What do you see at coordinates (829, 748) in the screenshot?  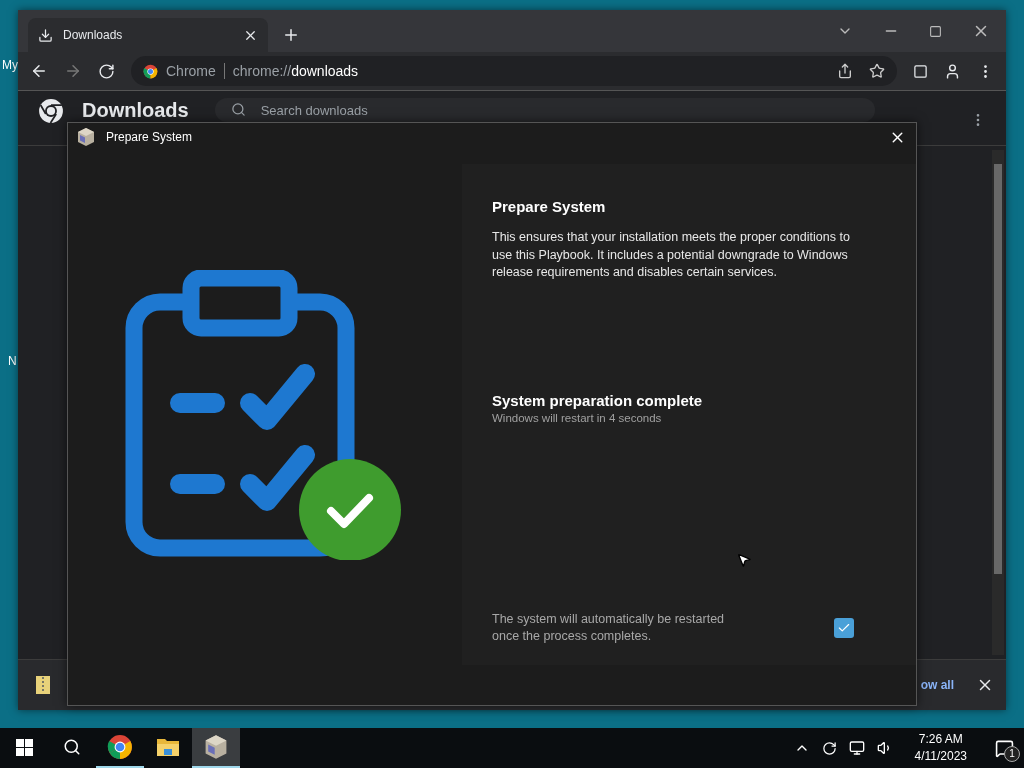 I see `update-icon` at bounding box center [829, 748].